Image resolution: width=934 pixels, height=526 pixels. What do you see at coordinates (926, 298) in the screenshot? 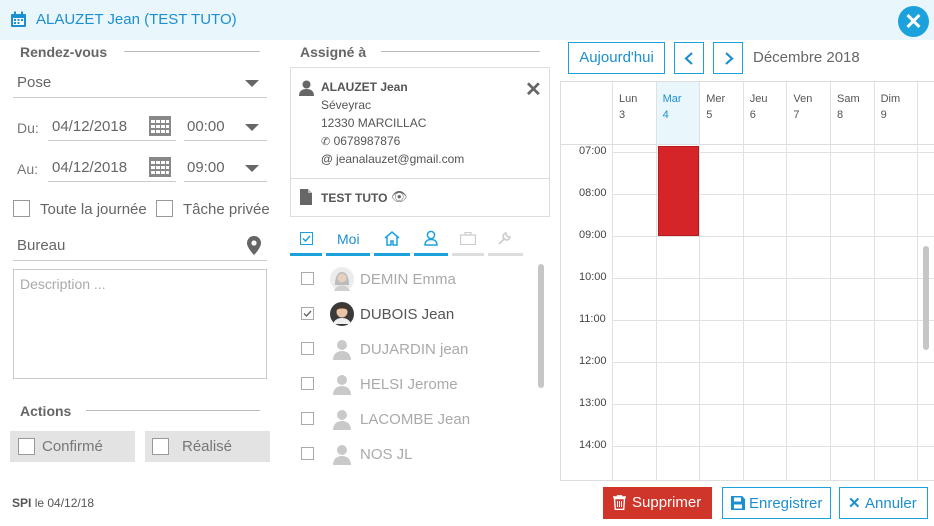
I see `calendar-scrollbar` at bounding box center [926, 298].